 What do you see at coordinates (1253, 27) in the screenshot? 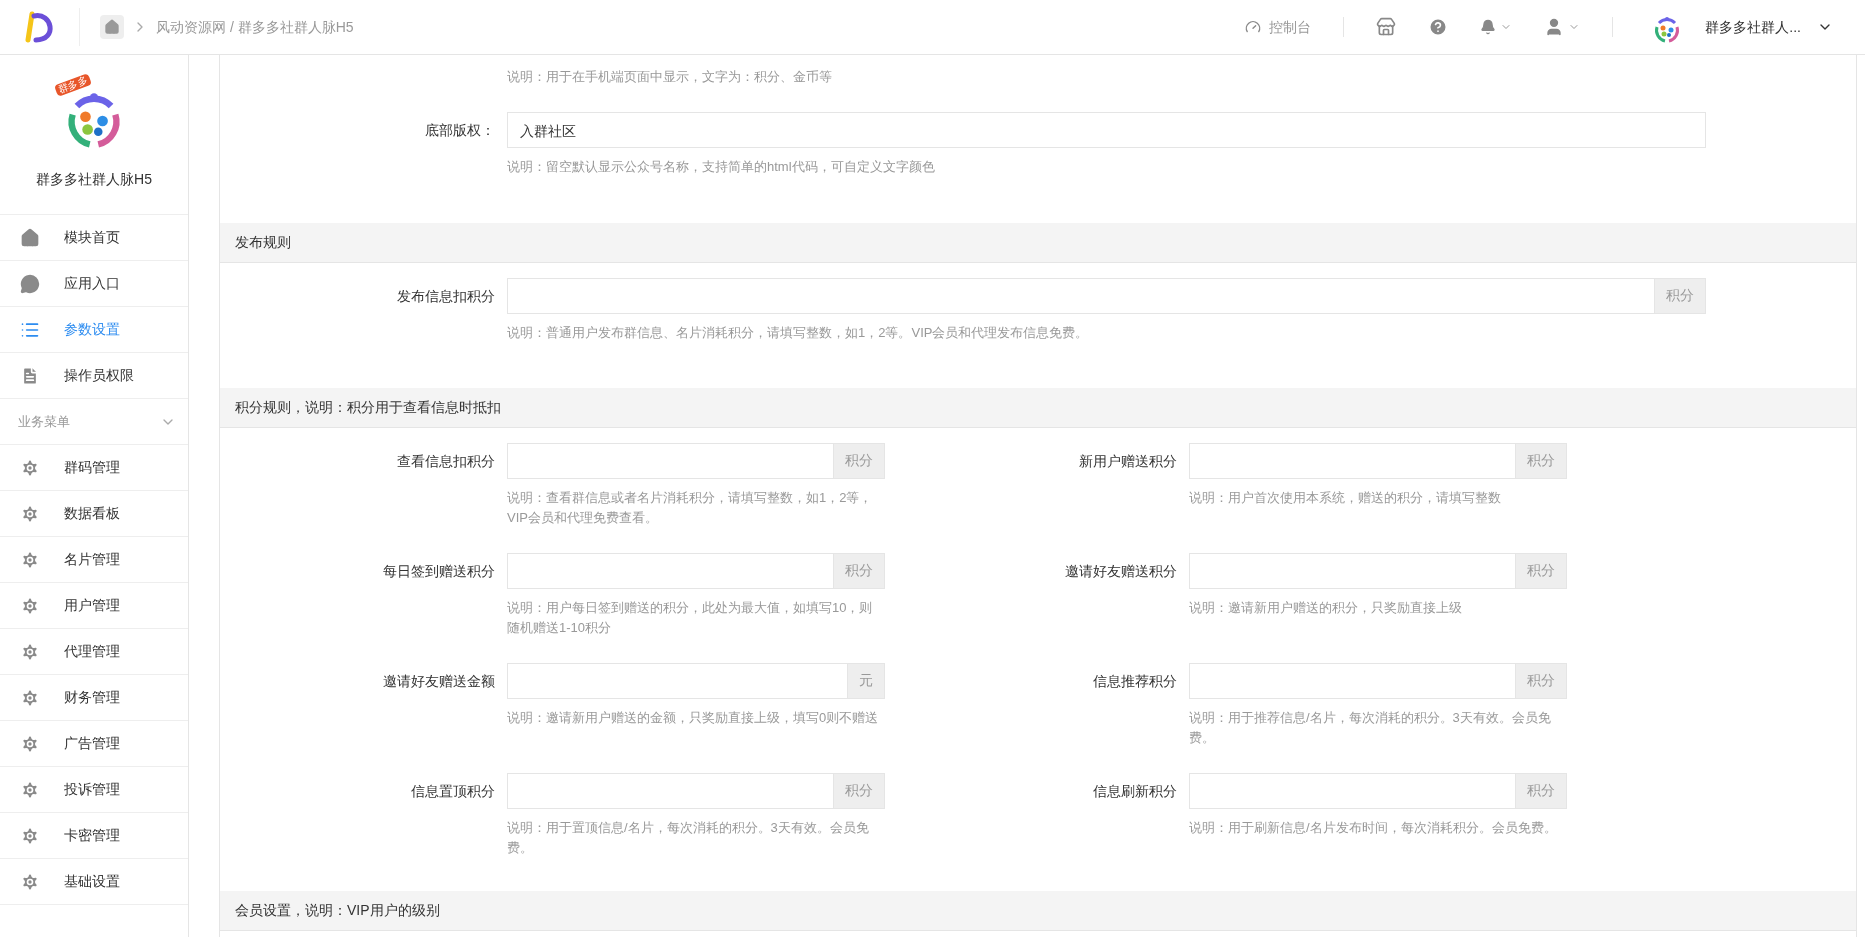
I see `dashboard-icon` at bounding box center [1253, 27].